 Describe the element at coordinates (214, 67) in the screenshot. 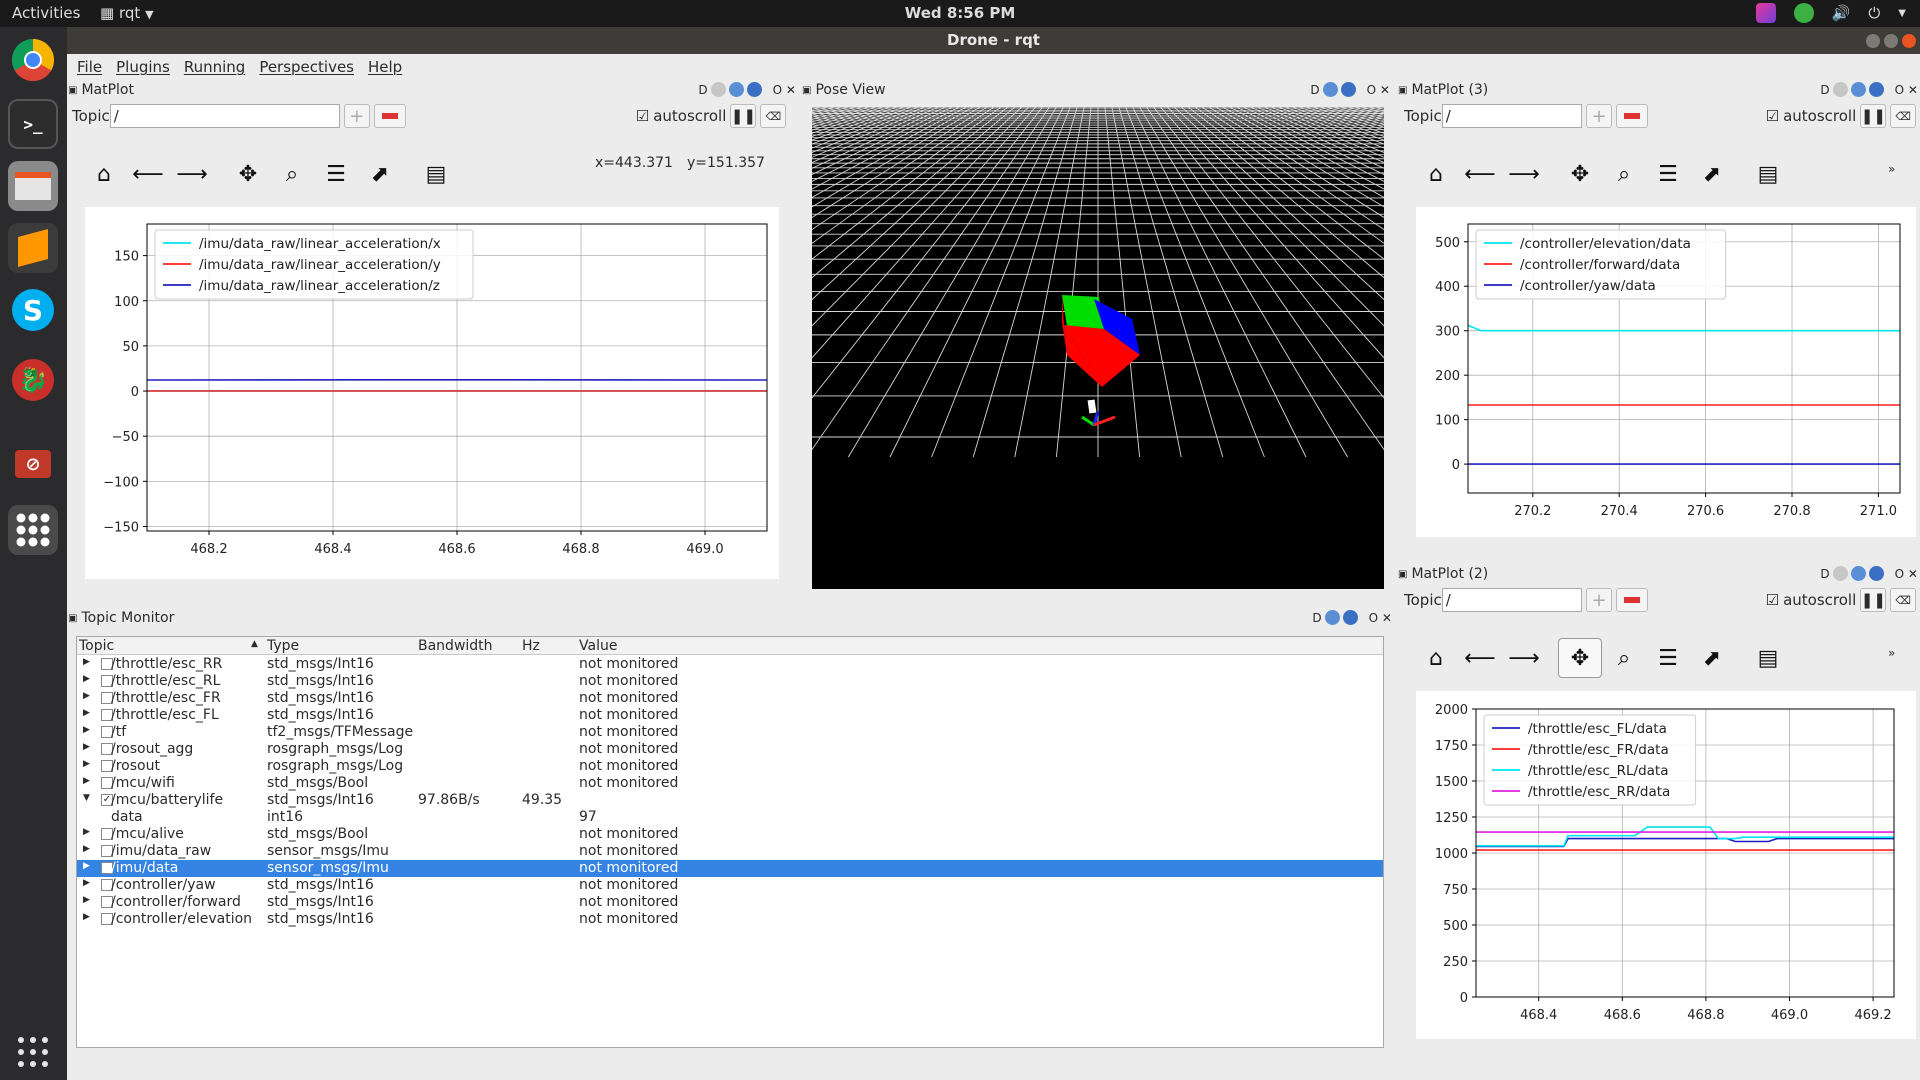

I see `menu-running: Running` at that location.